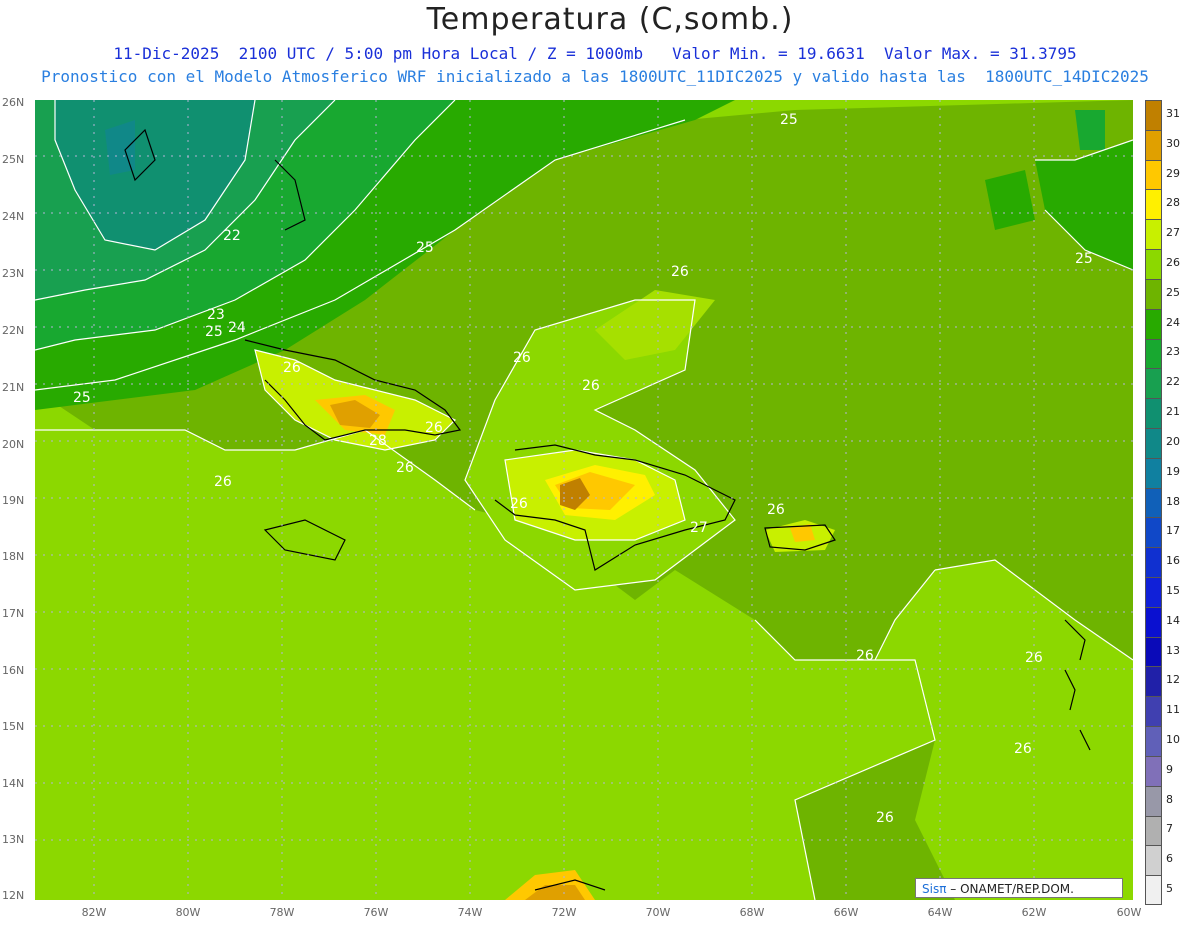 This screenshot has width=1200, height=927. I want to click on lat-label: 26N, so click(13, 102).